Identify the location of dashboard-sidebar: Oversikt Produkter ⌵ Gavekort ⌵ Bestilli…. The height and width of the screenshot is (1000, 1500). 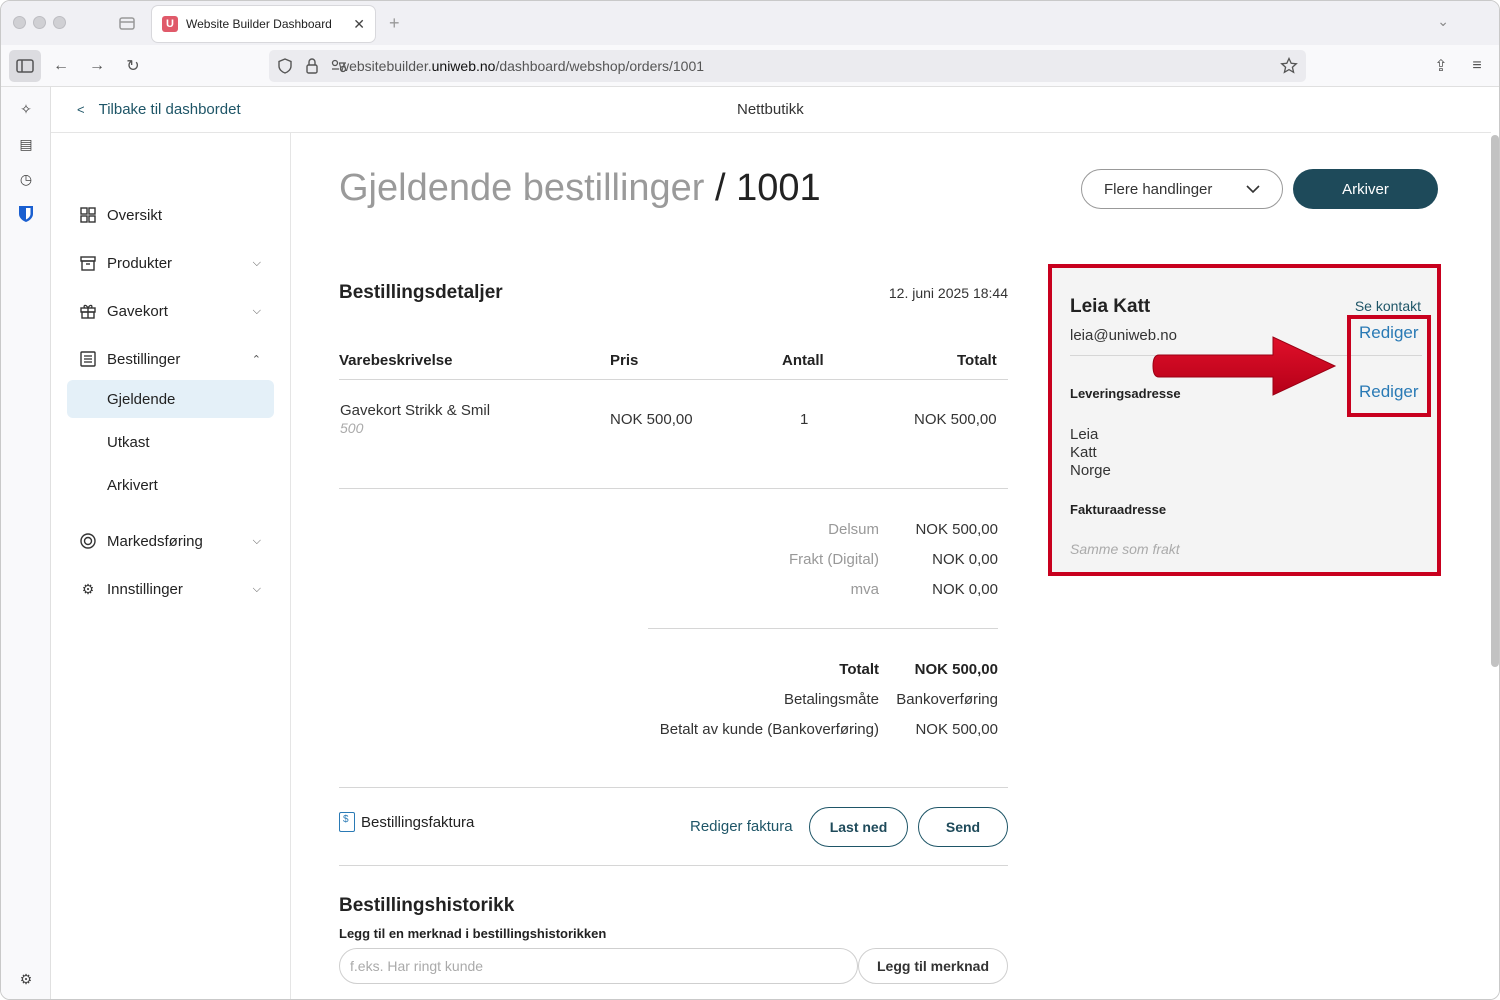
(171, 566).